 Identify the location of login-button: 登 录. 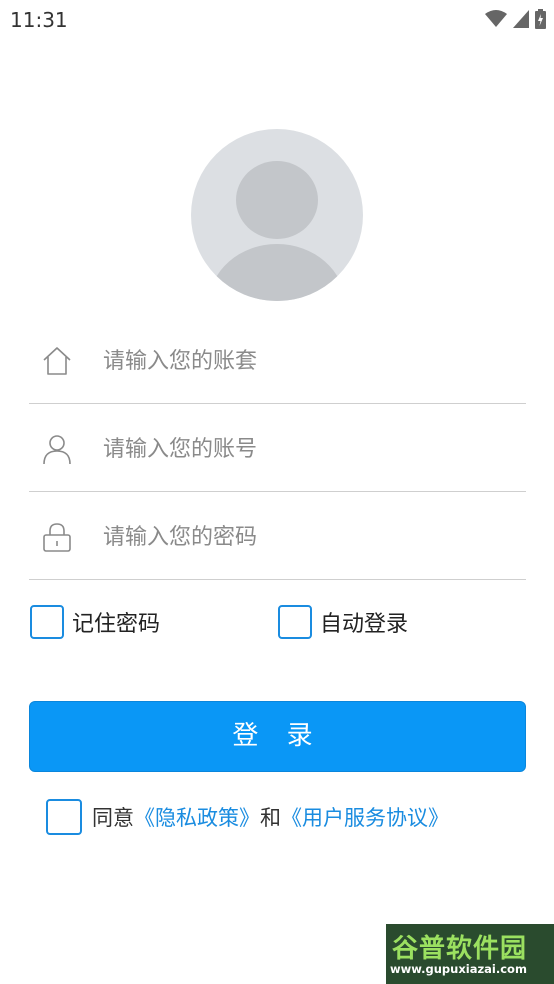
(277, 736).